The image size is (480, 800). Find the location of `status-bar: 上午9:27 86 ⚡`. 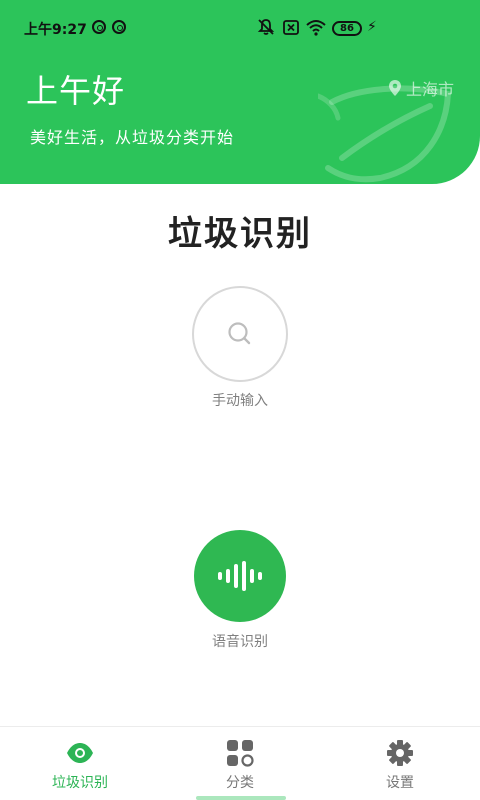

status-bar: 上午9:27 86 ⚡ is located at coordinates (240, 28).